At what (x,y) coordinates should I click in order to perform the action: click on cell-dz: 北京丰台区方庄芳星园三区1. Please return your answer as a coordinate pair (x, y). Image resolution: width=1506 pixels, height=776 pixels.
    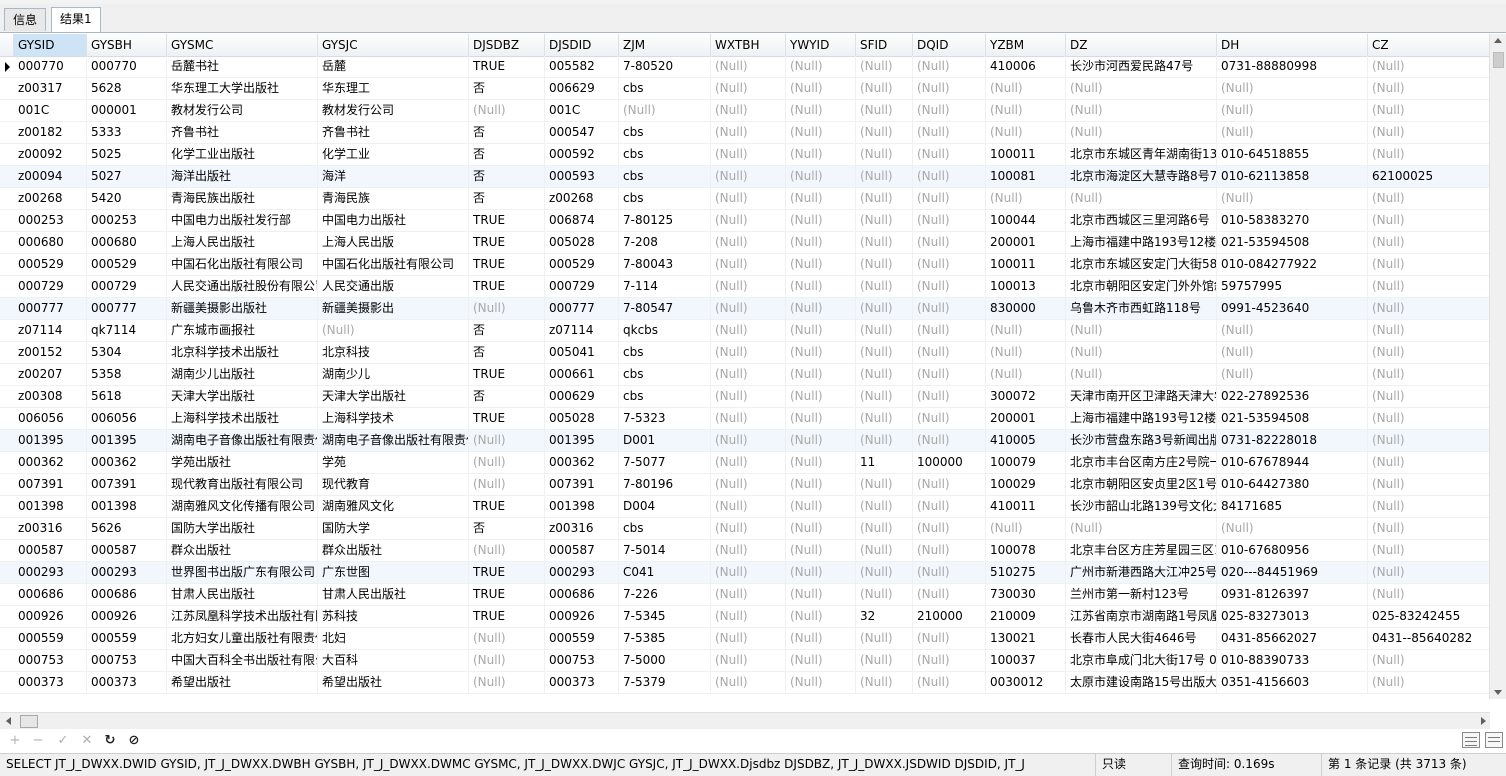
    Looking at the image, I should click on (1141, 551).